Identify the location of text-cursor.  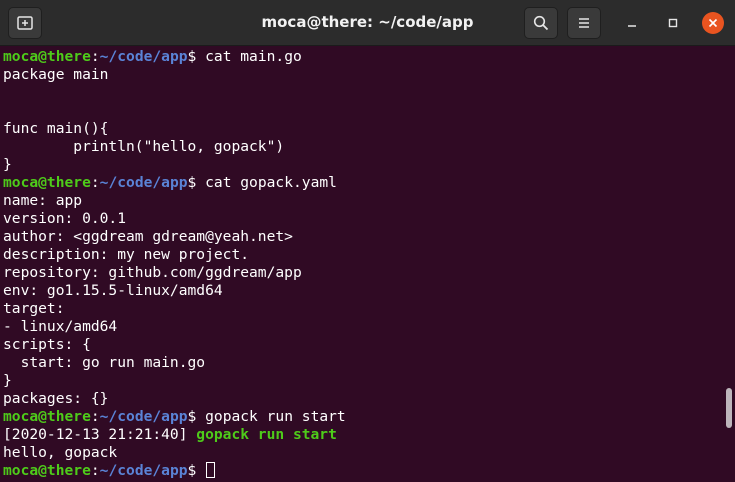
(211, 470).